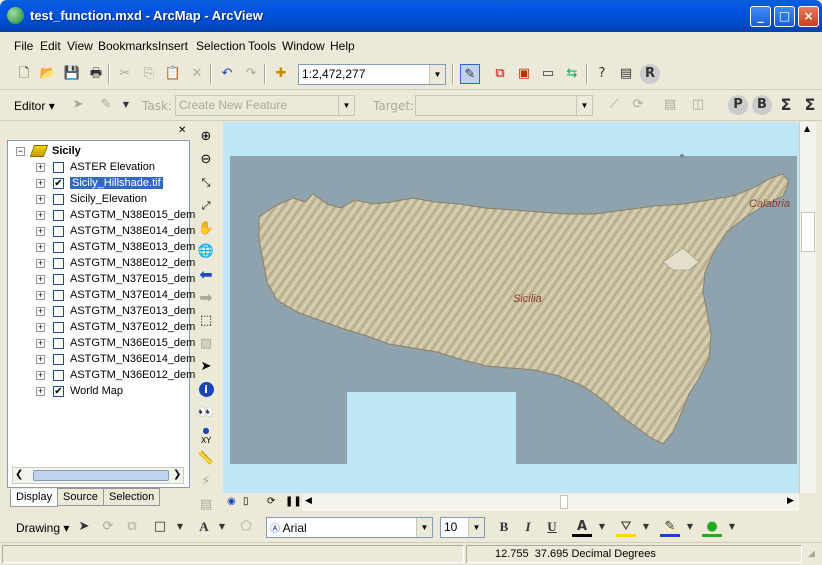 This screenshot has width=822, height=565. Describe the element at coordinates (206, 459) in the screenshot. I see `measure-icon: 📏` at that location.